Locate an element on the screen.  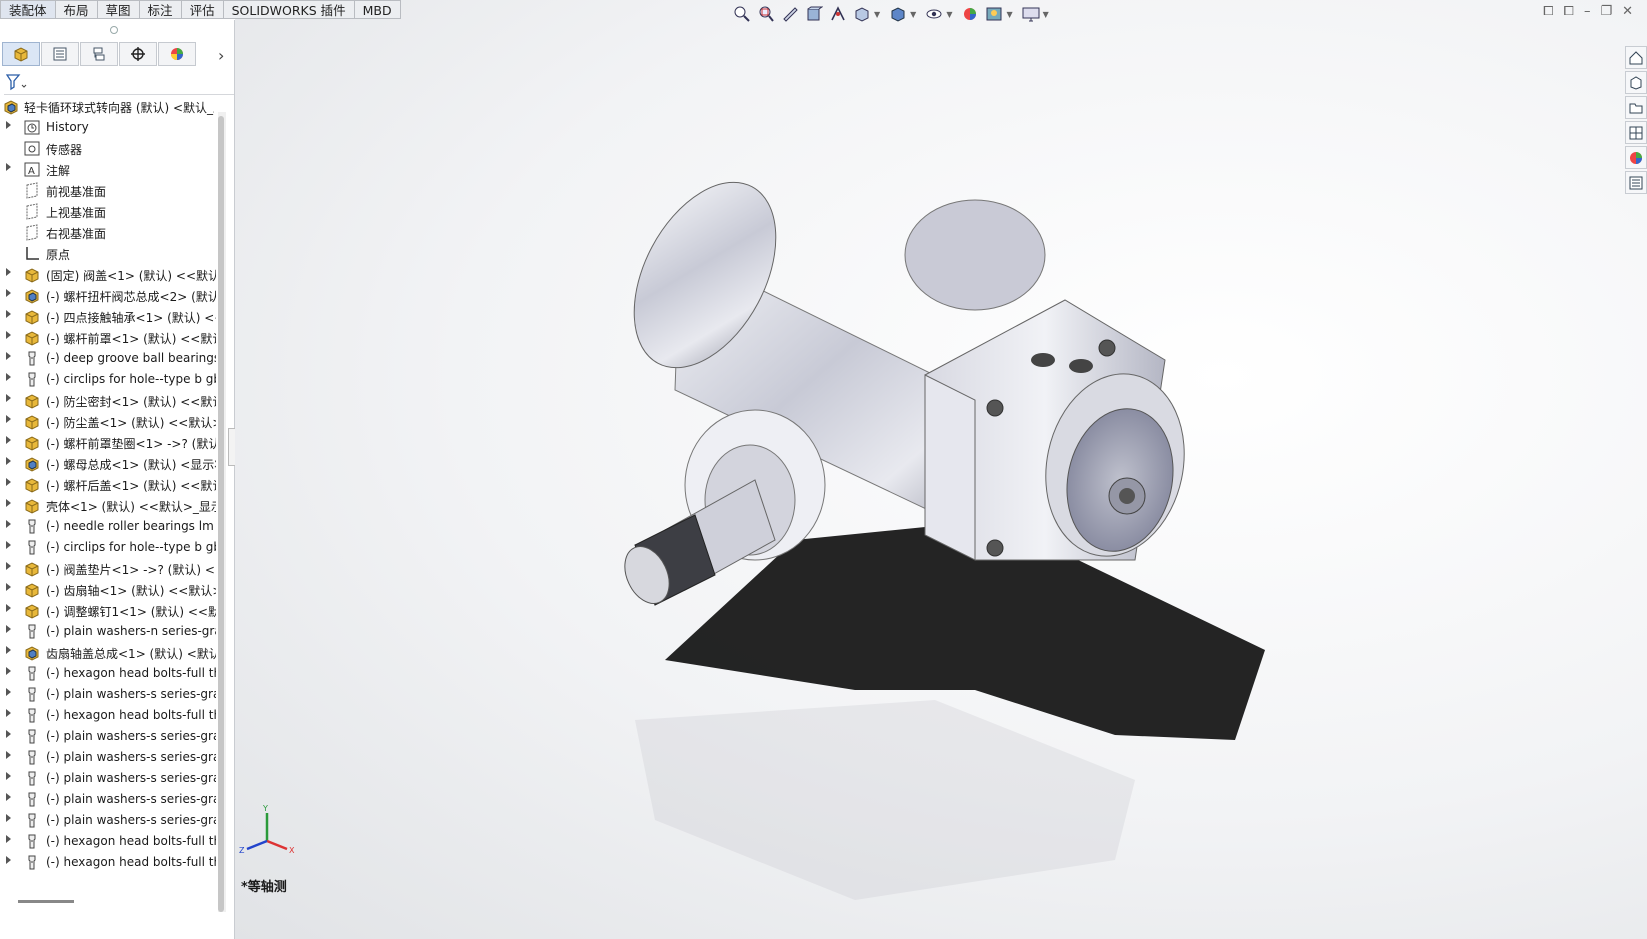
tree-item: (-) 螺母总成<1> (默认) <显示状 is located at coordinates (110, 463).